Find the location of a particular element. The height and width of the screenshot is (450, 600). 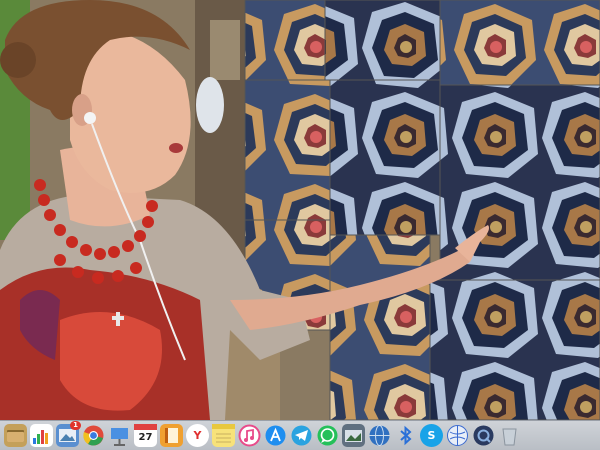

calendar-date: 27 is located at coordinates (145, 437).